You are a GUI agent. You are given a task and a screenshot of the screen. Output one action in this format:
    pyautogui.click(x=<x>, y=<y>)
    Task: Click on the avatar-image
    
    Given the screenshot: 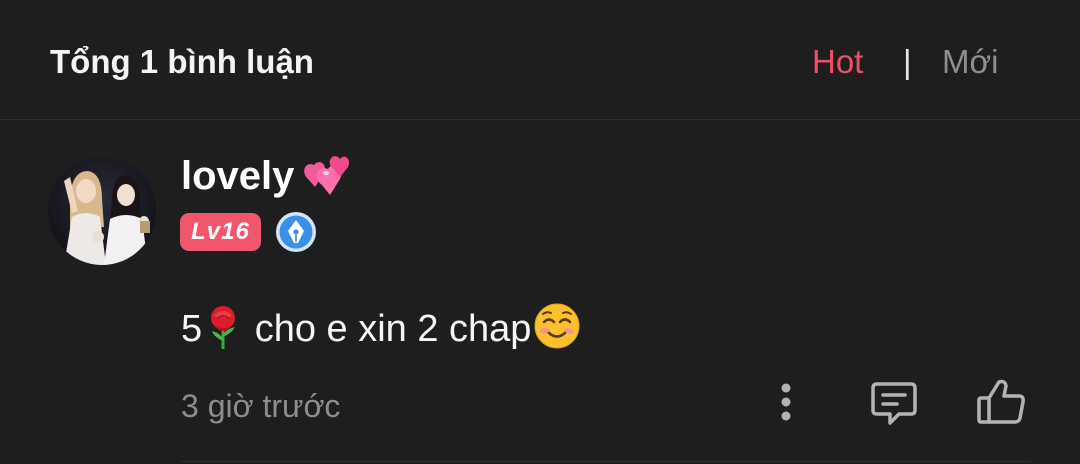 What is the action you would take?
    pyautogui.click(x=102, y=211)
    